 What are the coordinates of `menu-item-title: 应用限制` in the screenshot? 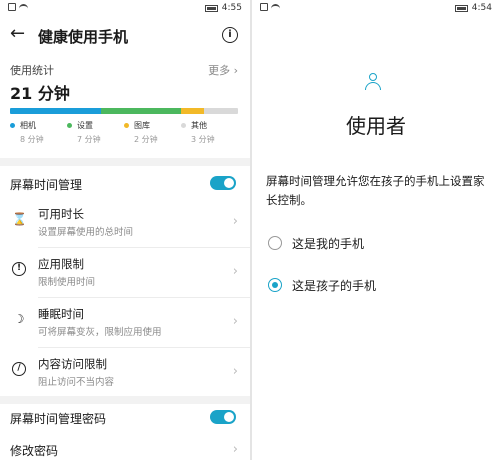 It's located at (61, 264).